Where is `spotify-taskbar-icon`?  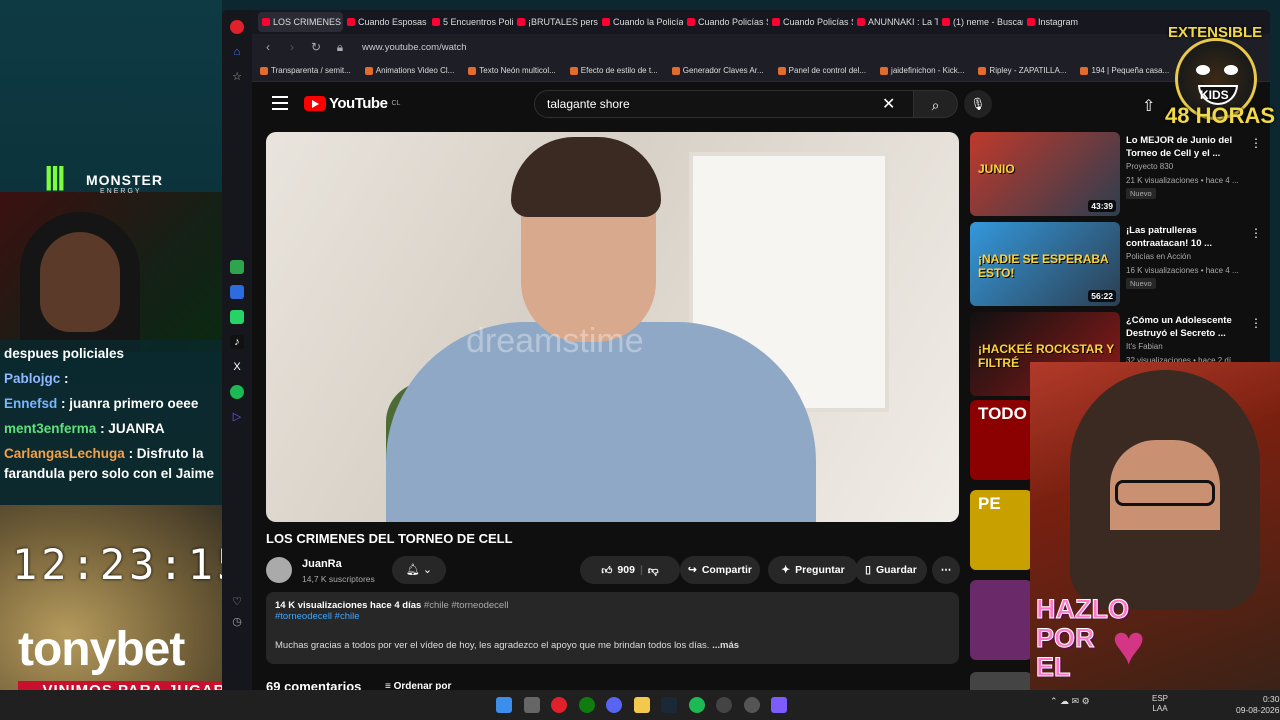
spotify-taskbar-icon is located at coordinates (697, 705).